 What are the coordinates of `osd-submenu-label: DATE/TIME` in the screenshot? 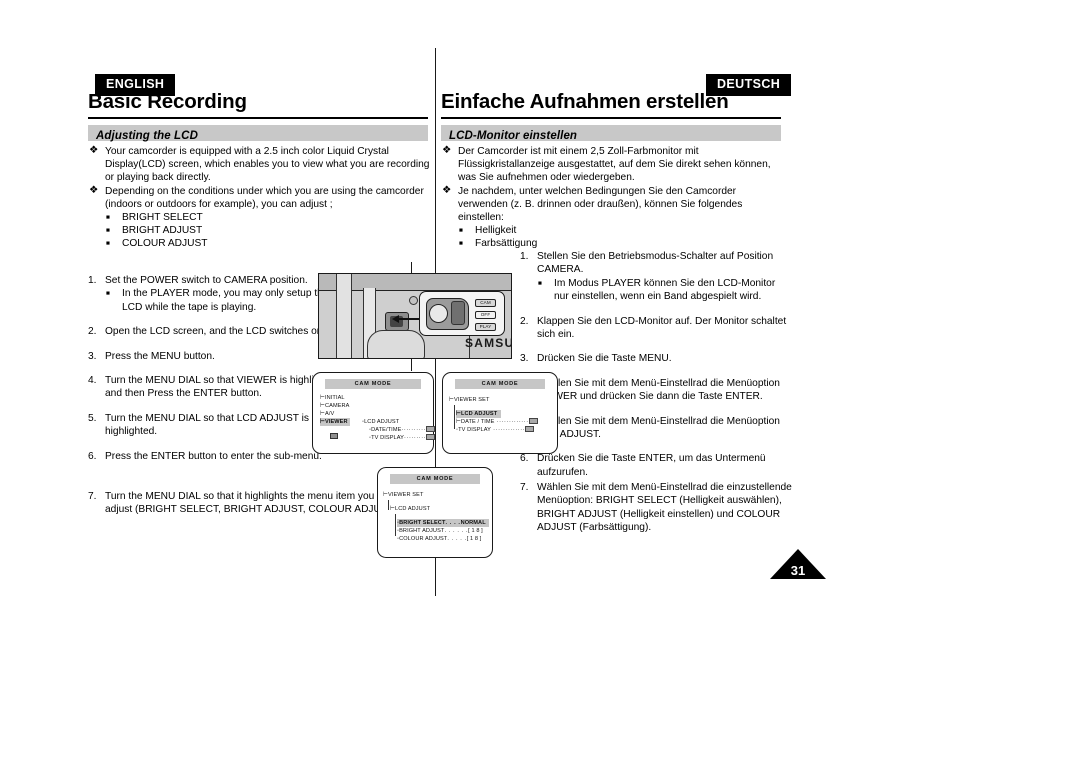 It's located at (386, 430).